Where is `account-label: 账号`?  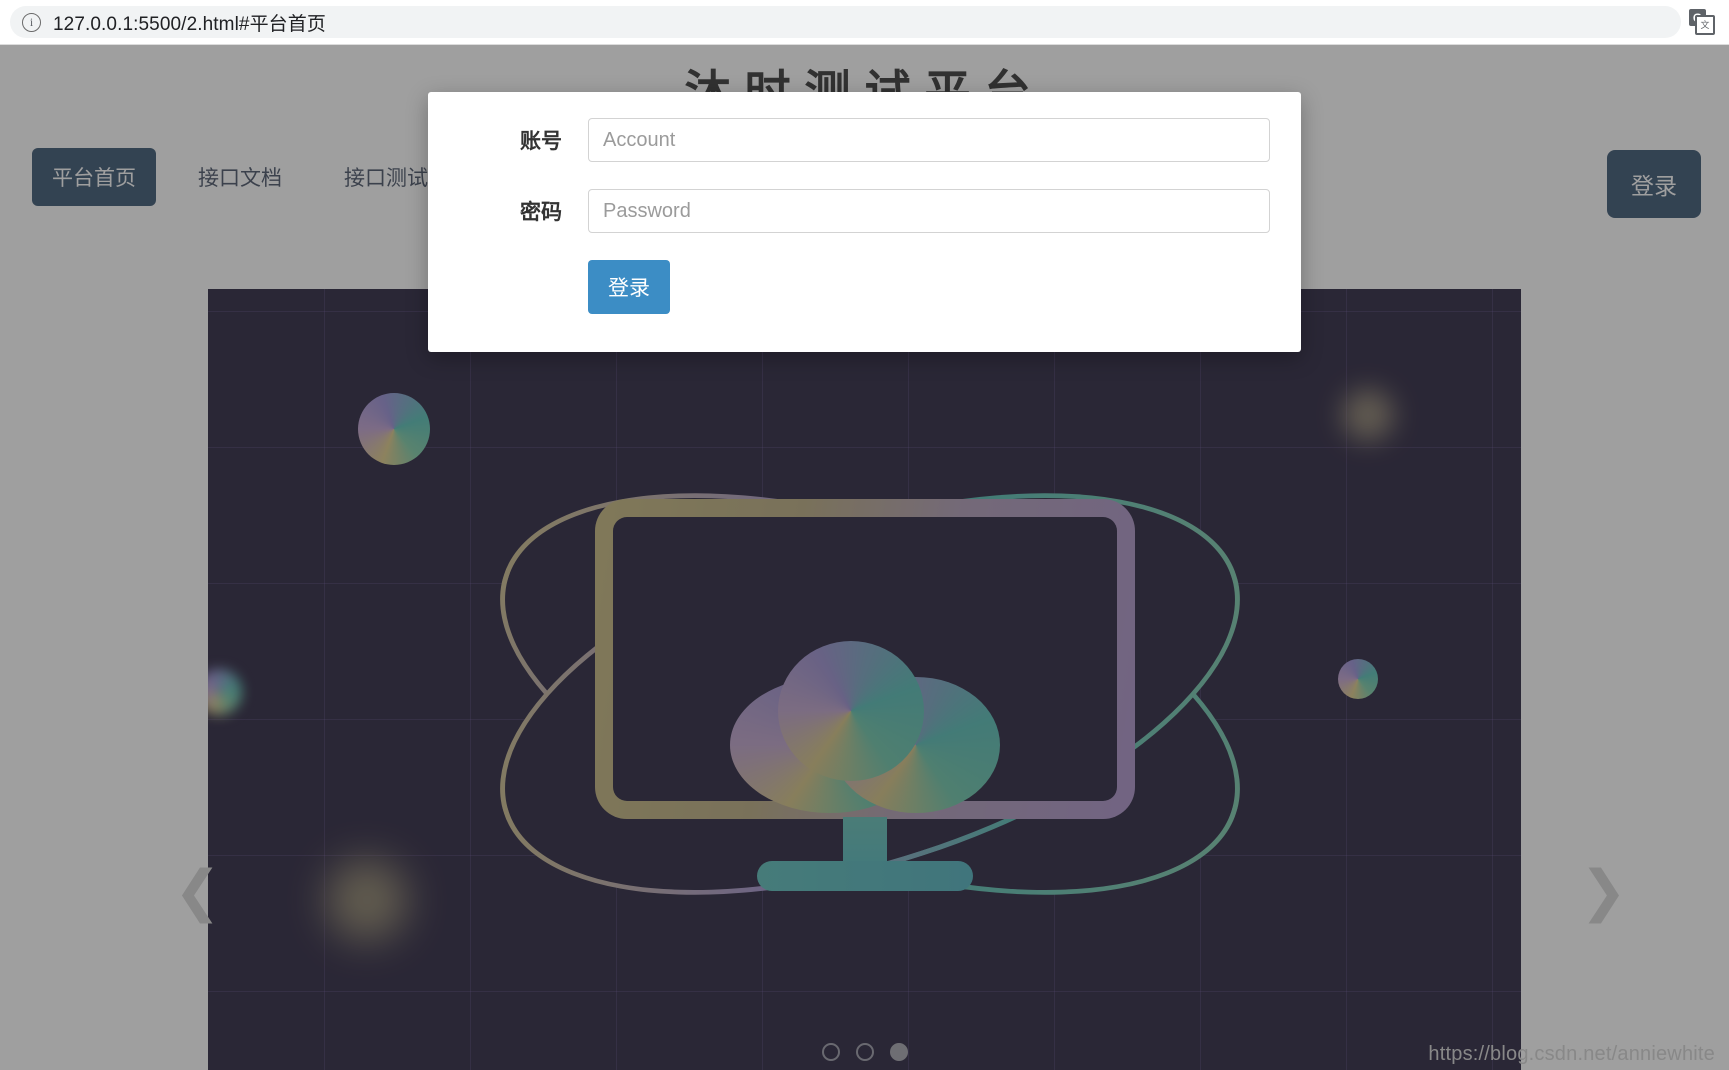
account-label: 账号 is located at coordinates (541, 141).